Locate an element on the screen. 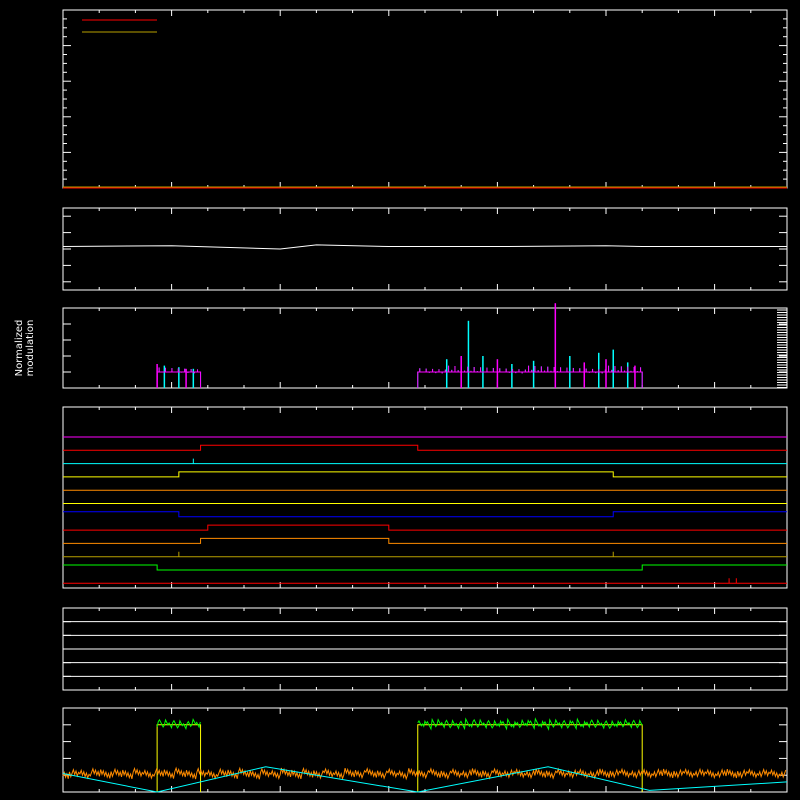  roll-frame is located at coordinates (425, 249).